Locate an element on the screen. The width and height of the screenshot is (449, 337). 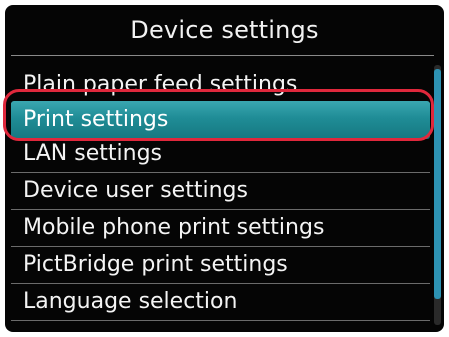
selection-highlight-ring is located at coordinates (218, 115).